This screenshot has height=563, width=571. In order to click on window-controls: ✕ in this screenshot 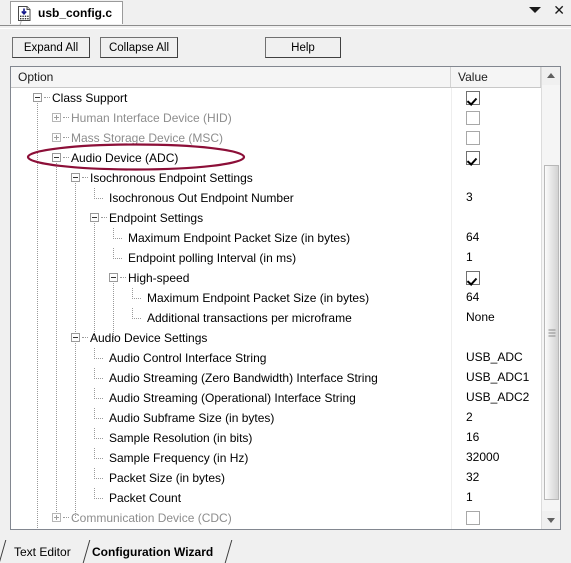, I will do `click(547, 10)`.